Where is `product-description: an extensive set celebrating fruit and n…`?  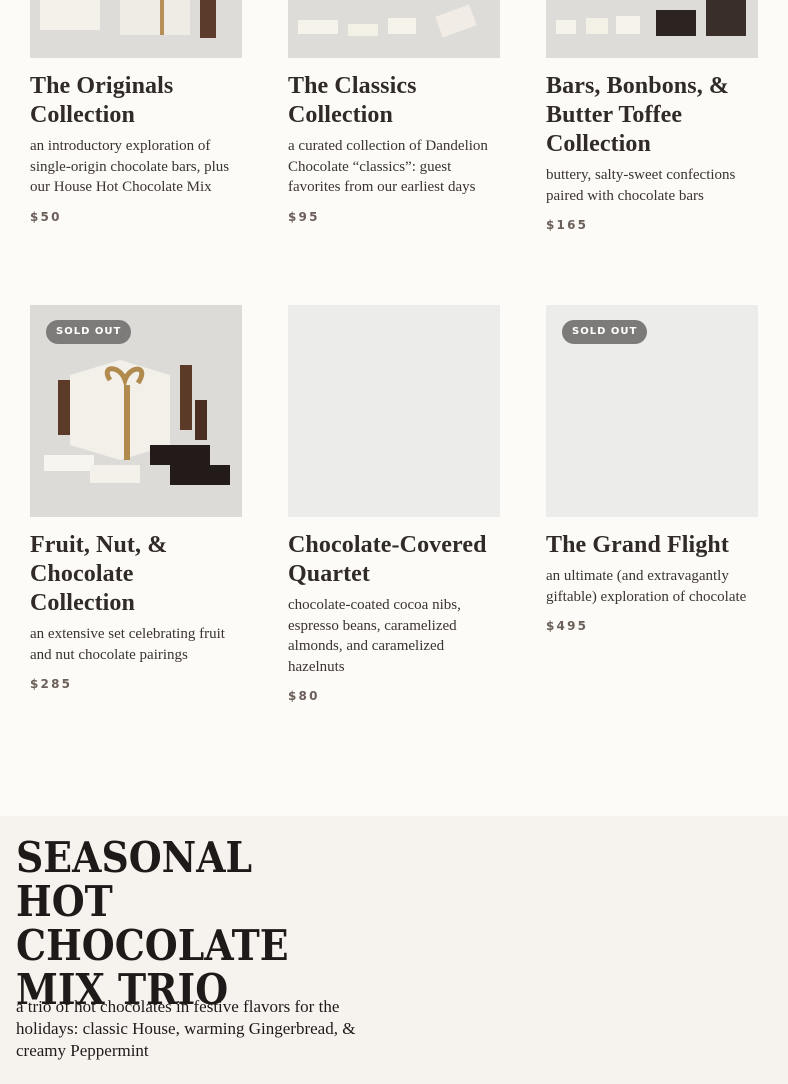 product-description: an extensive set celebrating fruit and n… is located at coordinates (127, 644).